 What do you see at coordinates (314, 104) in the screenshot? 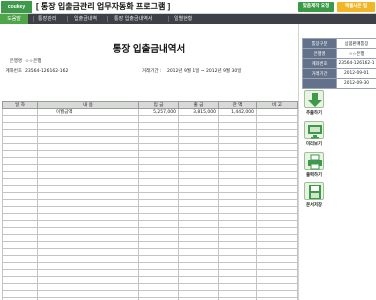
I see `extract-button: 추출하기` at bounding box center [314, 104].